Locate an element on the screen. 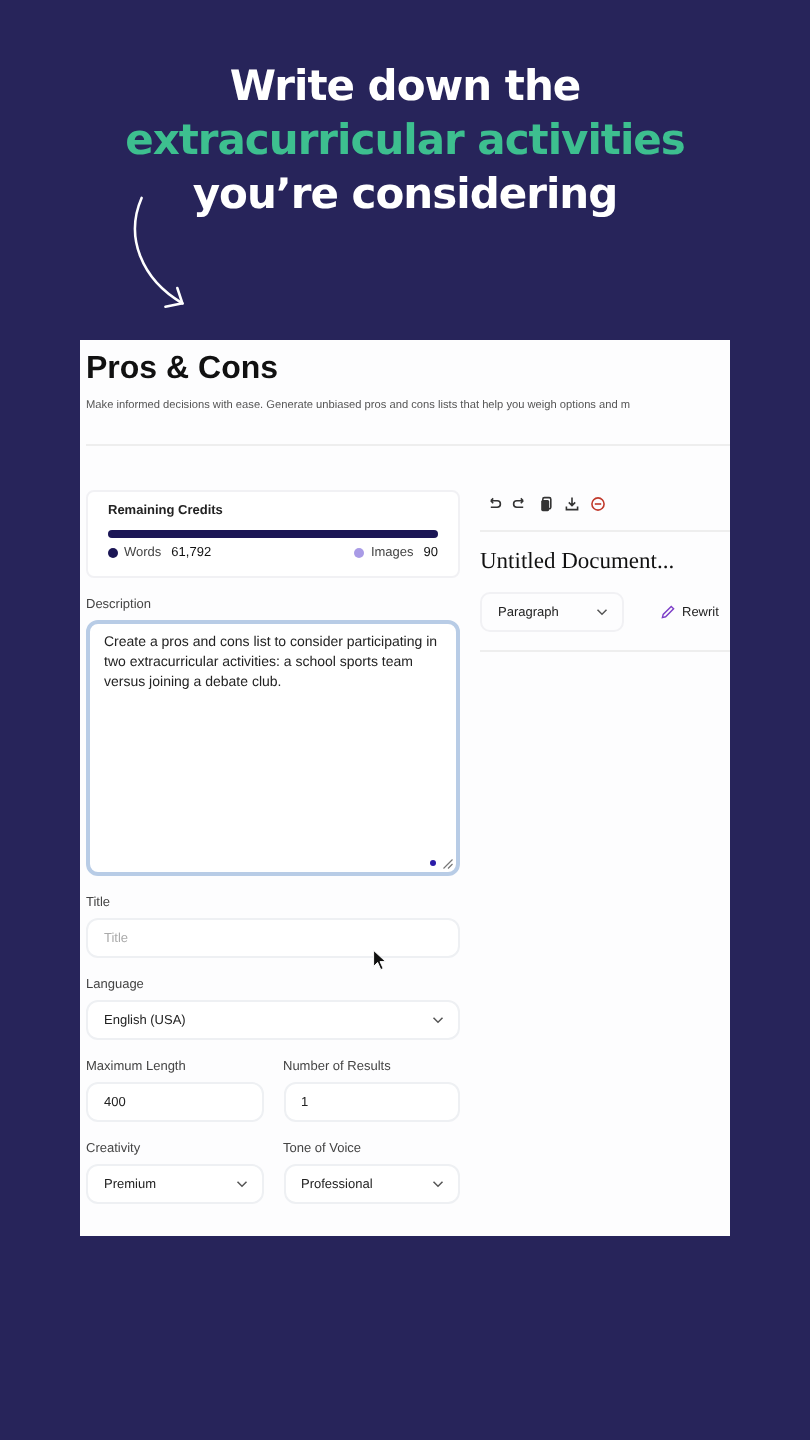  page-title: Pros & Cons is located at coordinates (183, 370).